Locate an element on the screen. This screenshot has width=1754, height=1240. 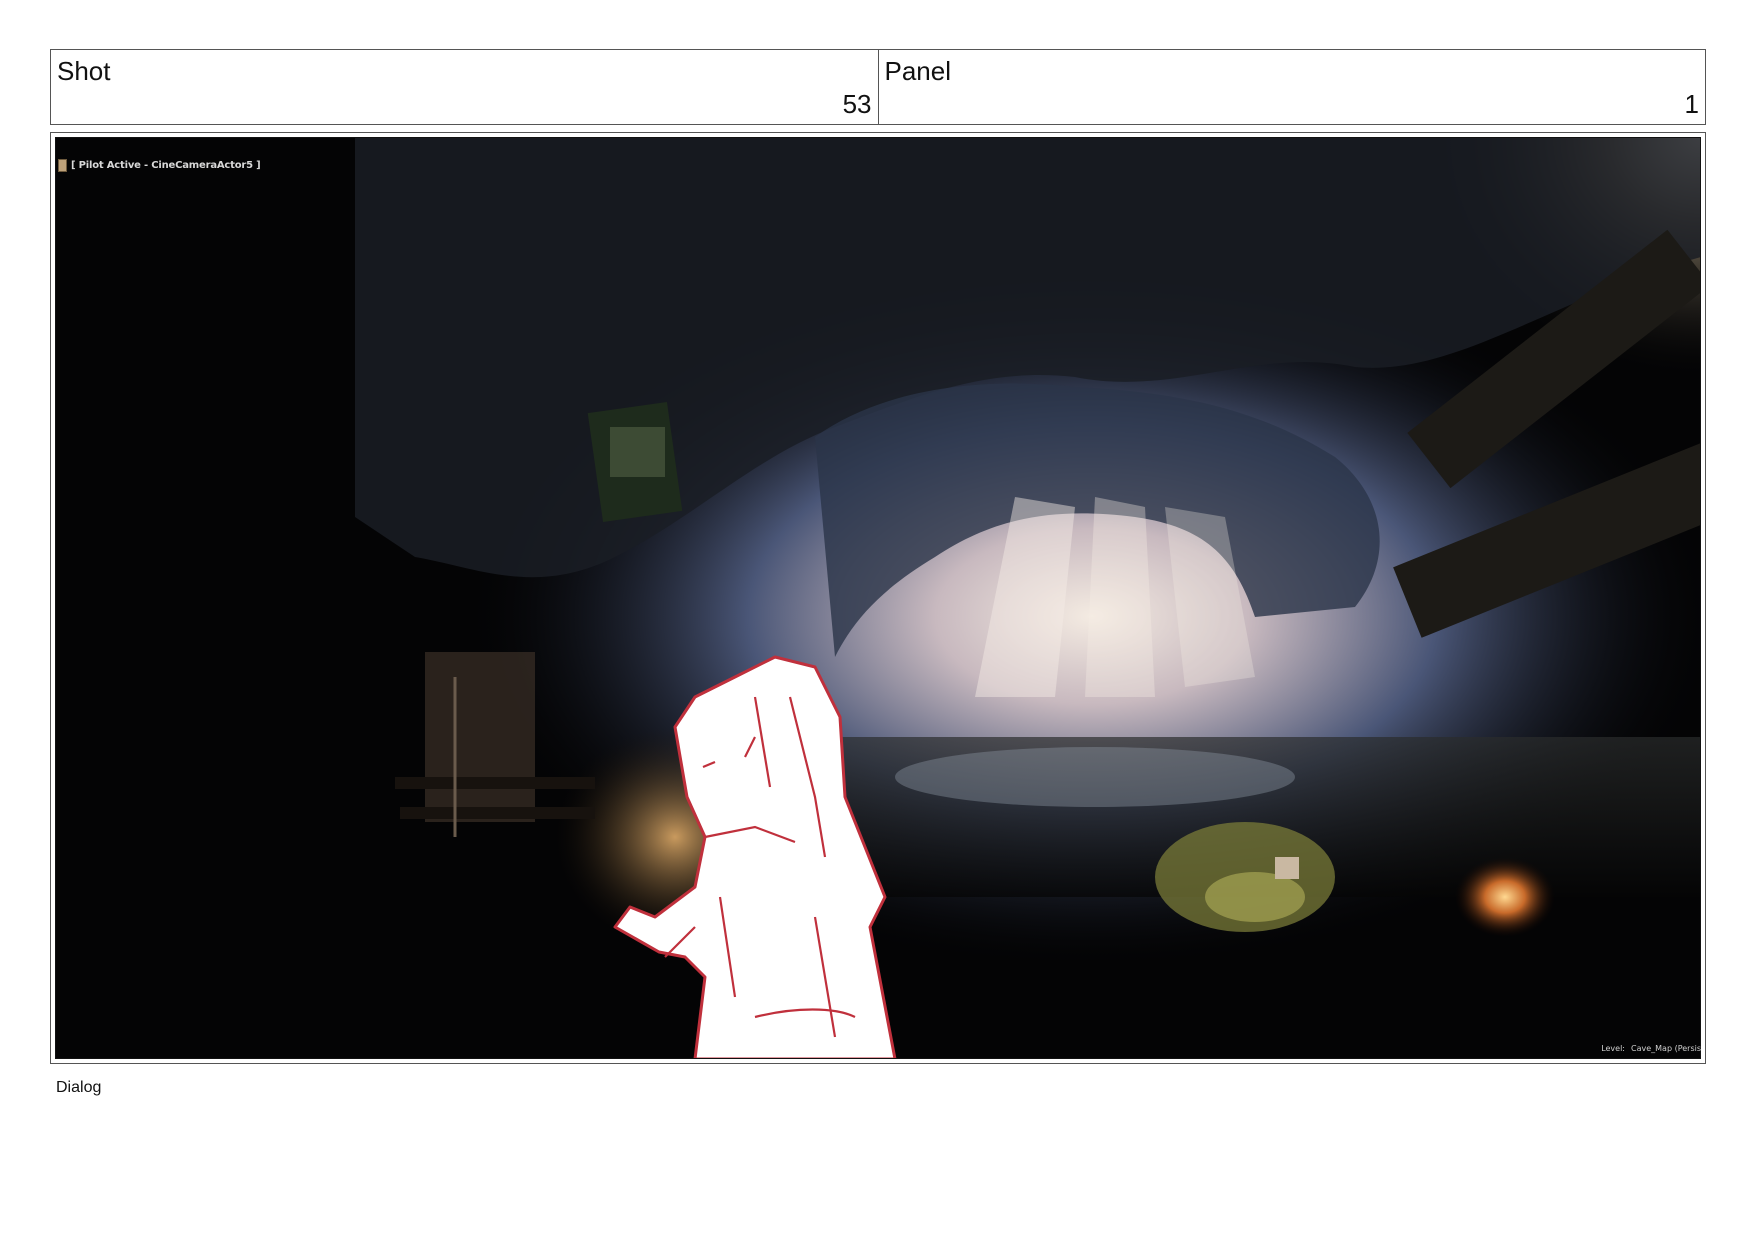
level-indicator: Level: Cave_Map (Persis is located at coordinates (1651, 1048).